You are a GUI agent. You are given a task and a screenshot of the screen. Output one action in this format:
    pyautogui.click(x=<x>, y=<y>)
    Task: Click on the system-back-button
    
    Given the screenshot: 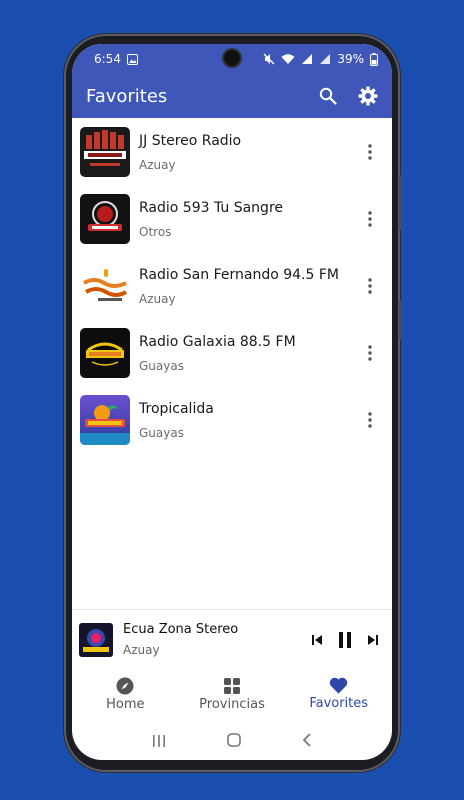 What is the action you would take?
    pyautogui.click(x=307, y=741)
    